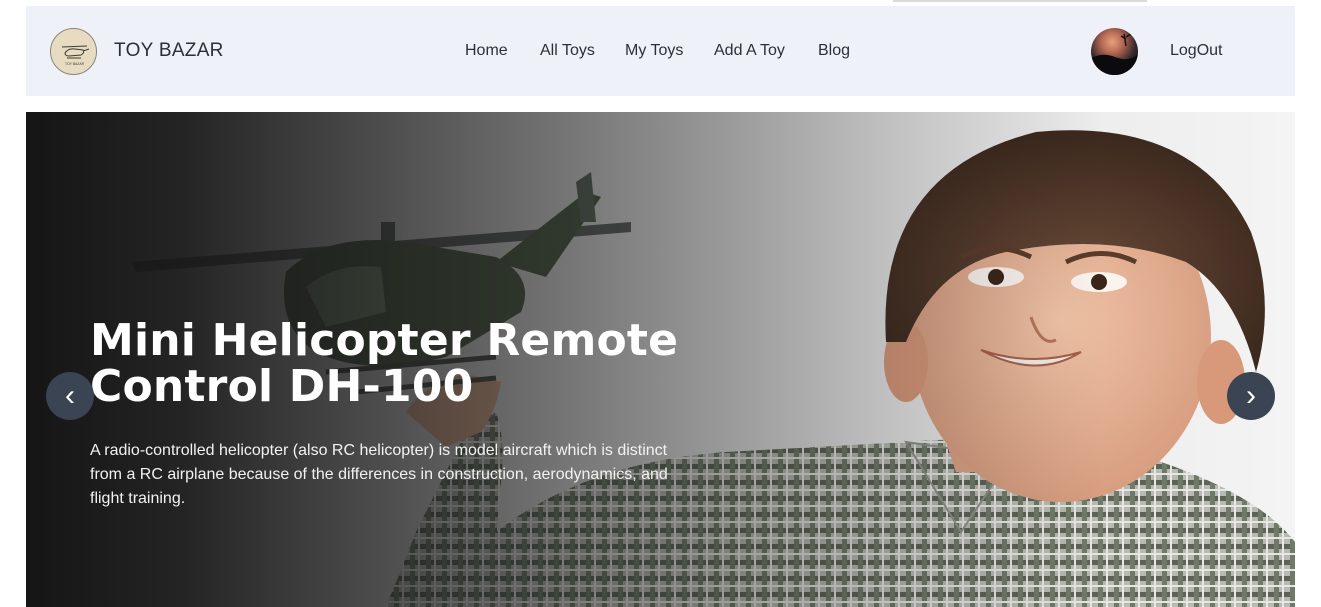  I want to click on hero-title: Mini Helicopter Remote Control DH-100, so click(384, 363).